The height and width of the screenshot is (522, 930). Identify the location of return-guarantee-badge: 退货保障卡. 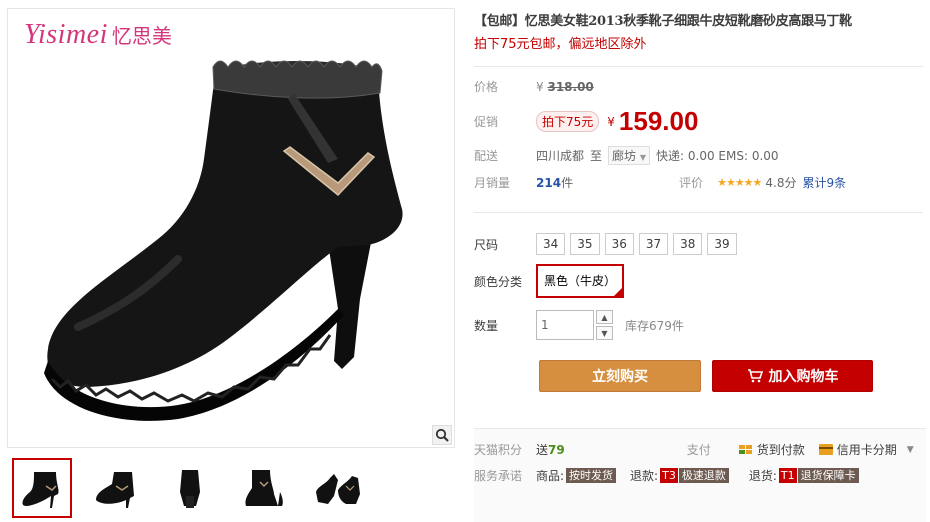
(828, 475).